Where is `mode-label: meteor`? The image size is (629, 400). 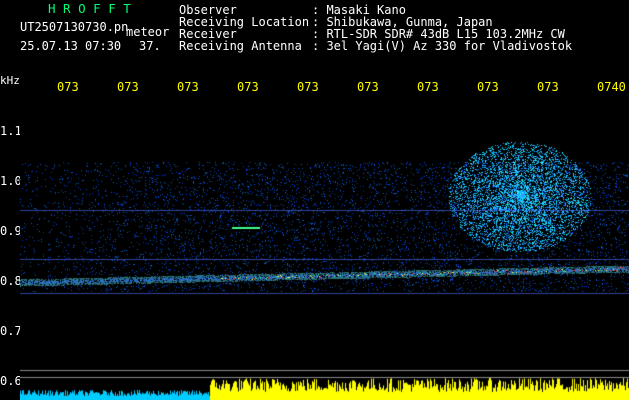
mode-label: meteor is located at coordinates (148, 32).